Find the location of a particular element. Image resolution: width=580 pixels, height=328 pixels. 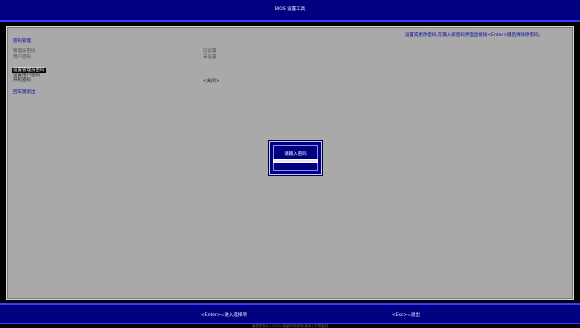

window-title: BIOS 设置工具 is located at coordinates (290, 9).